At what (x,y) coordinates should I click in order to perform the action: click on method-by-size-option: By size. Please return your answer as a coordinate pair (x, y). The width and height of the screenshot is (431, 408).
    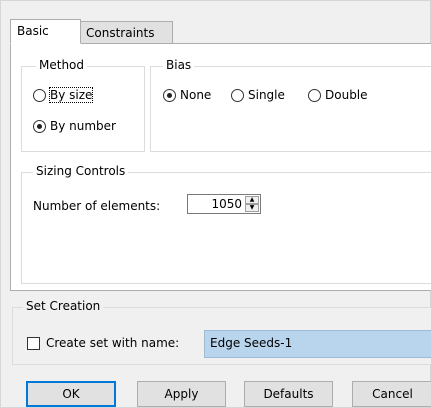
    Looking at the image, I should click on (63, 95).